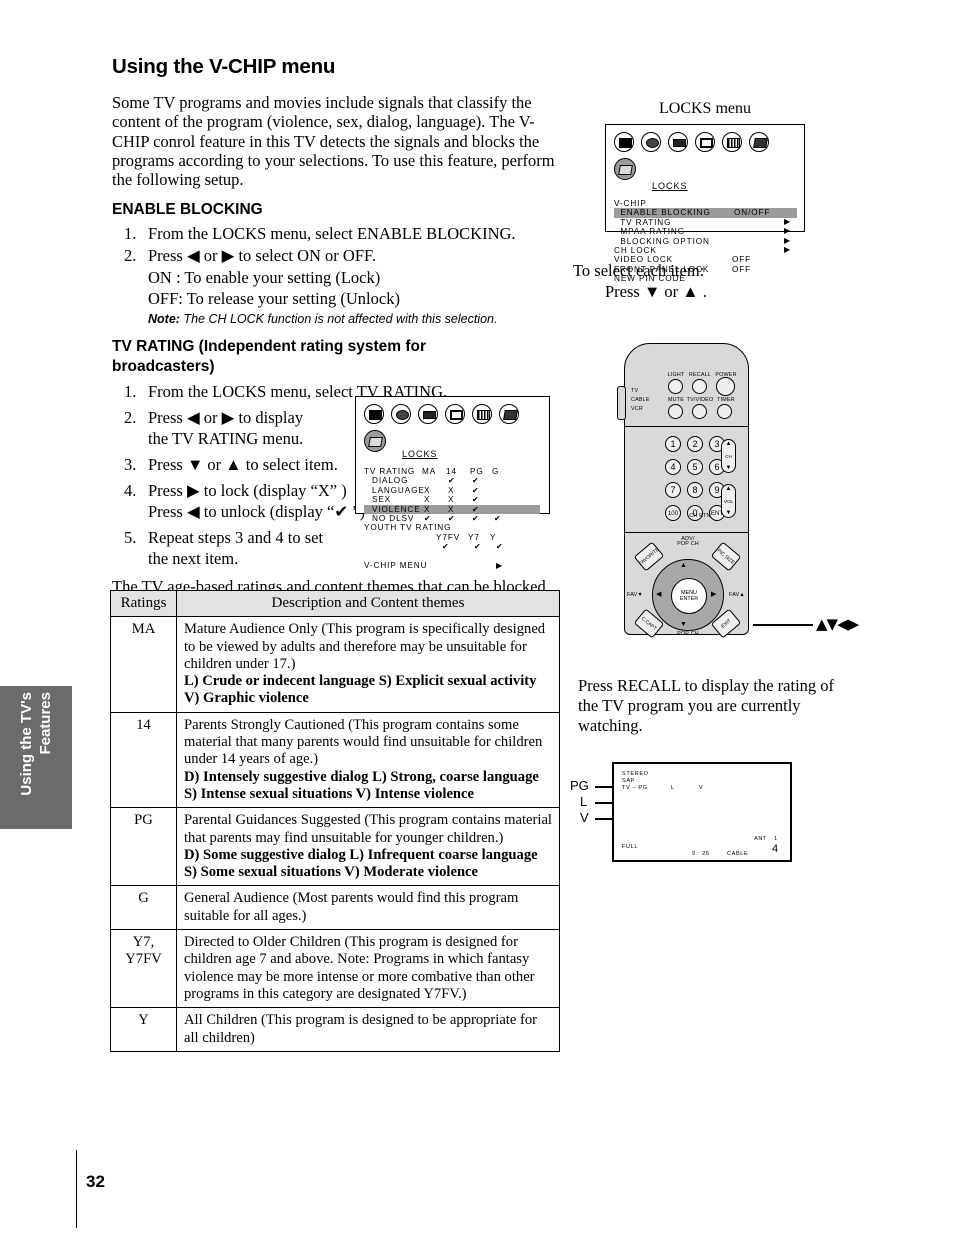 The width and height of the screenshot is (954, 1235). Describe the element at coordinates (705, 203) in the screenshot. I see `locks-menu-row: V-CHIP` at that location.